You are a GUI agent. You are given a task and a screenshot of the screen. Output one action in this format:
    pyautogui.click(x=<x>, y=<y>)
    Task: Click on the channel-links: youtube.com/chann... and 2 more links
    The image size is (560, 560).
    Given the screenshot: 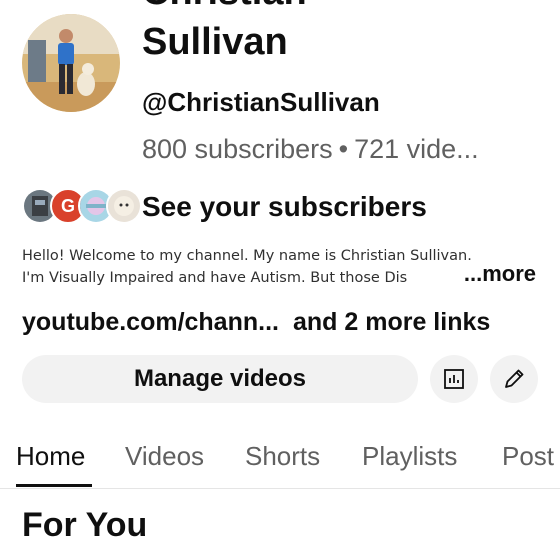 What is the action you would take?
    pyautogui.click(x=256, y=322)
    